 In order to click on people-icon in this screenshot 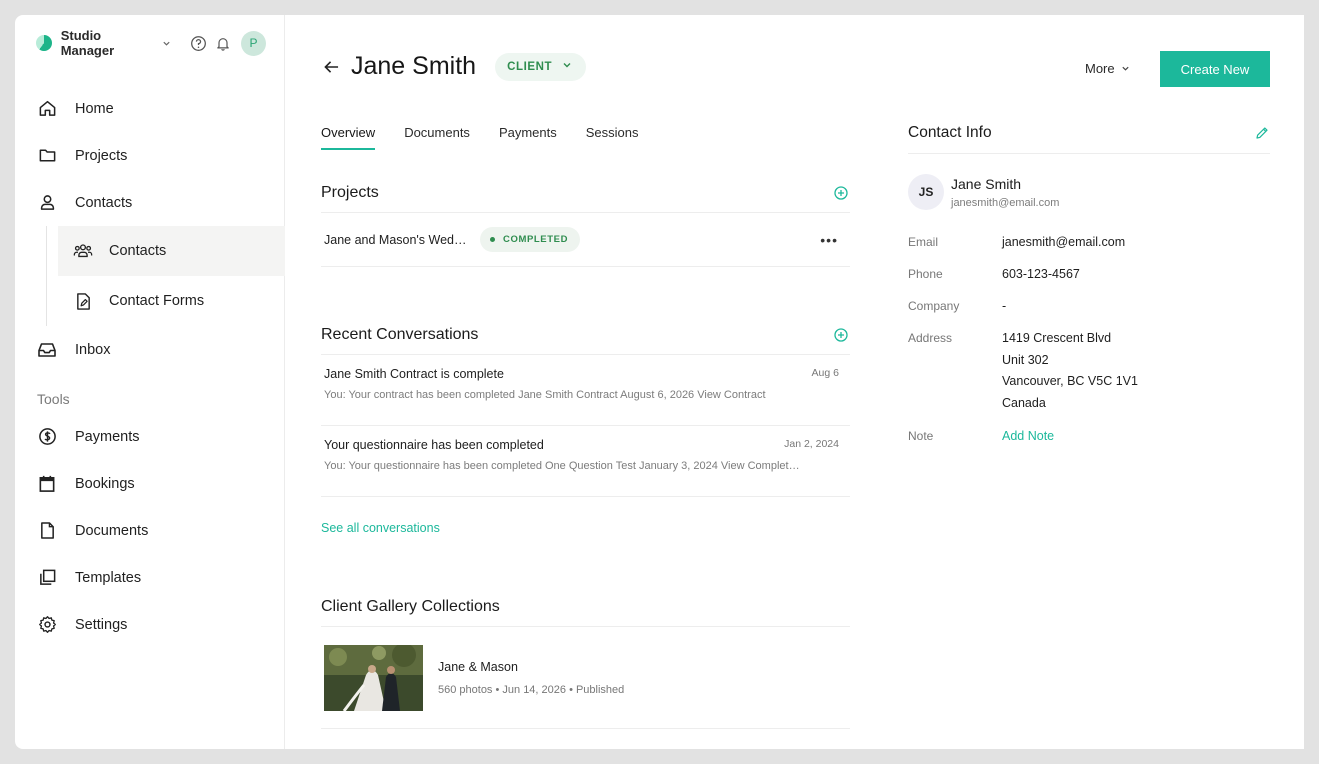, I will do `click(83, 251)`.